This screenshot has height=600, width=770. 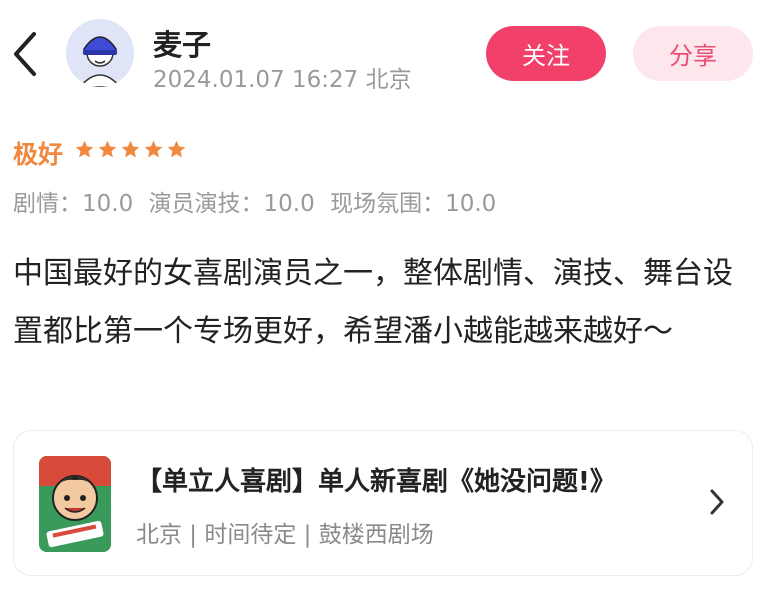 I want to click on chevron-right-icon, so click(x=717, y=502).